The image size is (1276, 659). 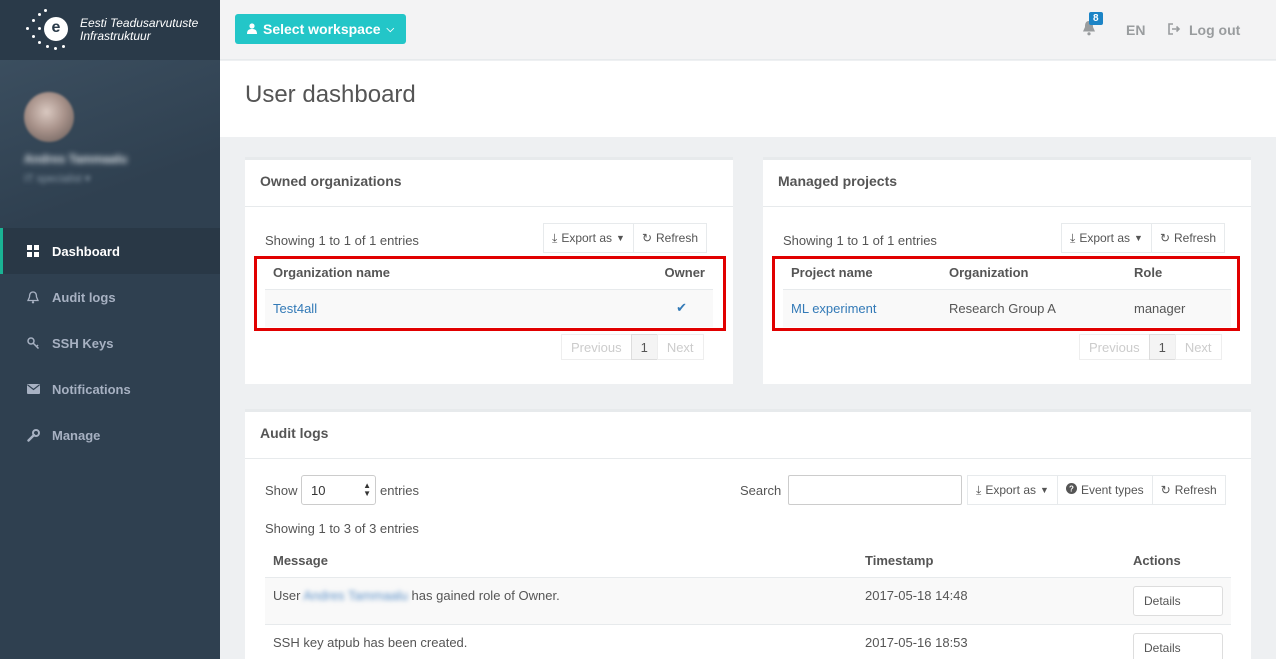 What do you see at coordinates (83, 343) in the screenshot?
I see `sidebar-item-label: SSH Keys` at bounding box center [83, 343].